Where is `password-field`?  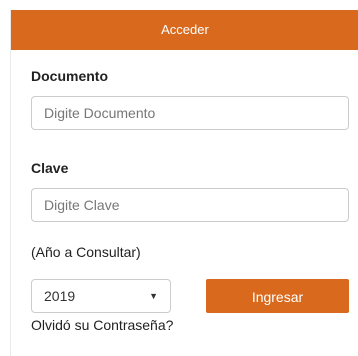 password-field is located at coordinates (190, 205).